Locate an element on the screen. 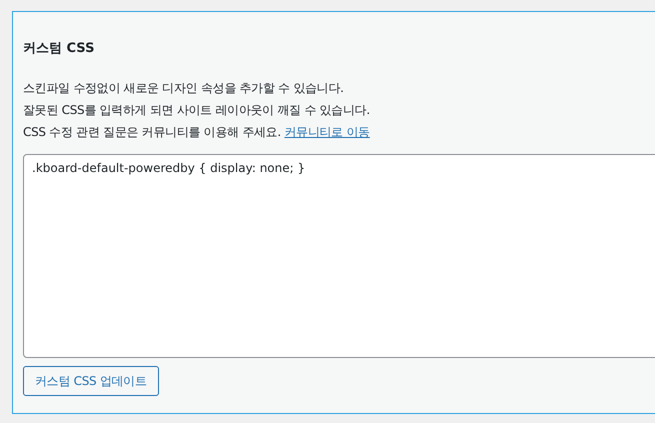 The image size is (655, 423). description-text: 잘못된 CSS를 입력하게 되면 사이트 레이아웃이 깨질 수 있습니다. is located at coordinates (197, 110).